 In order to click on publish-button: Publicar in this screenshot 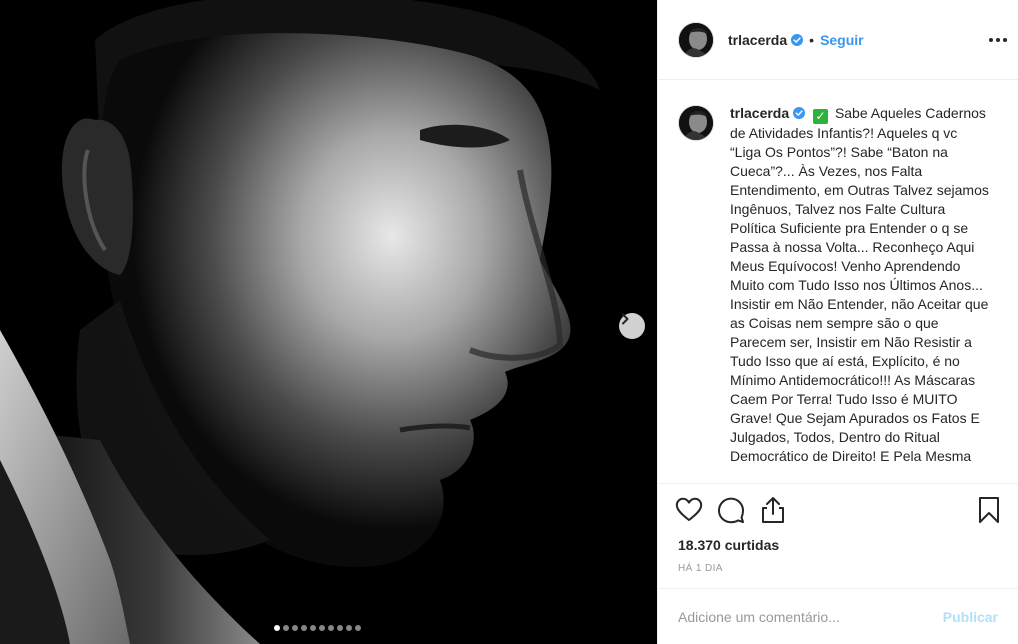, I will do `click(970, 617)`.